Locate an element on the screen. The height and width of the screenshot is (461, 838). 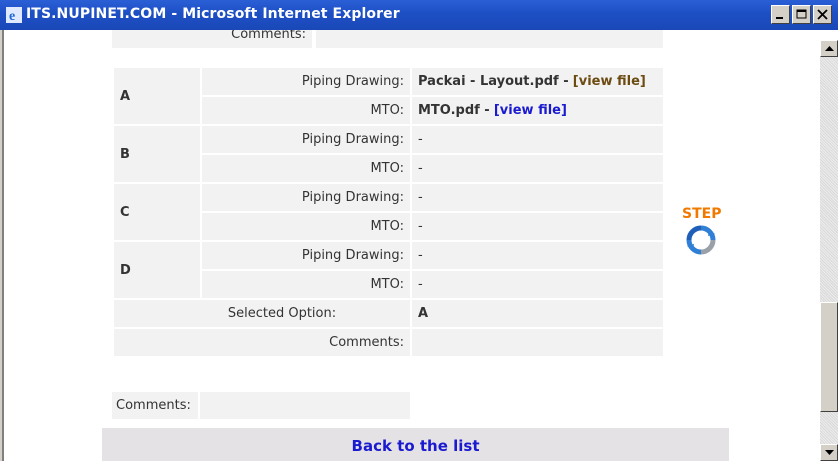
maximize-icon is located at coordinates (801, 14).